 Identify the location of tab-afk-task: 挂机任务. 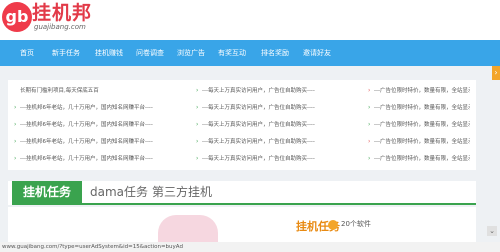
(47, 192).